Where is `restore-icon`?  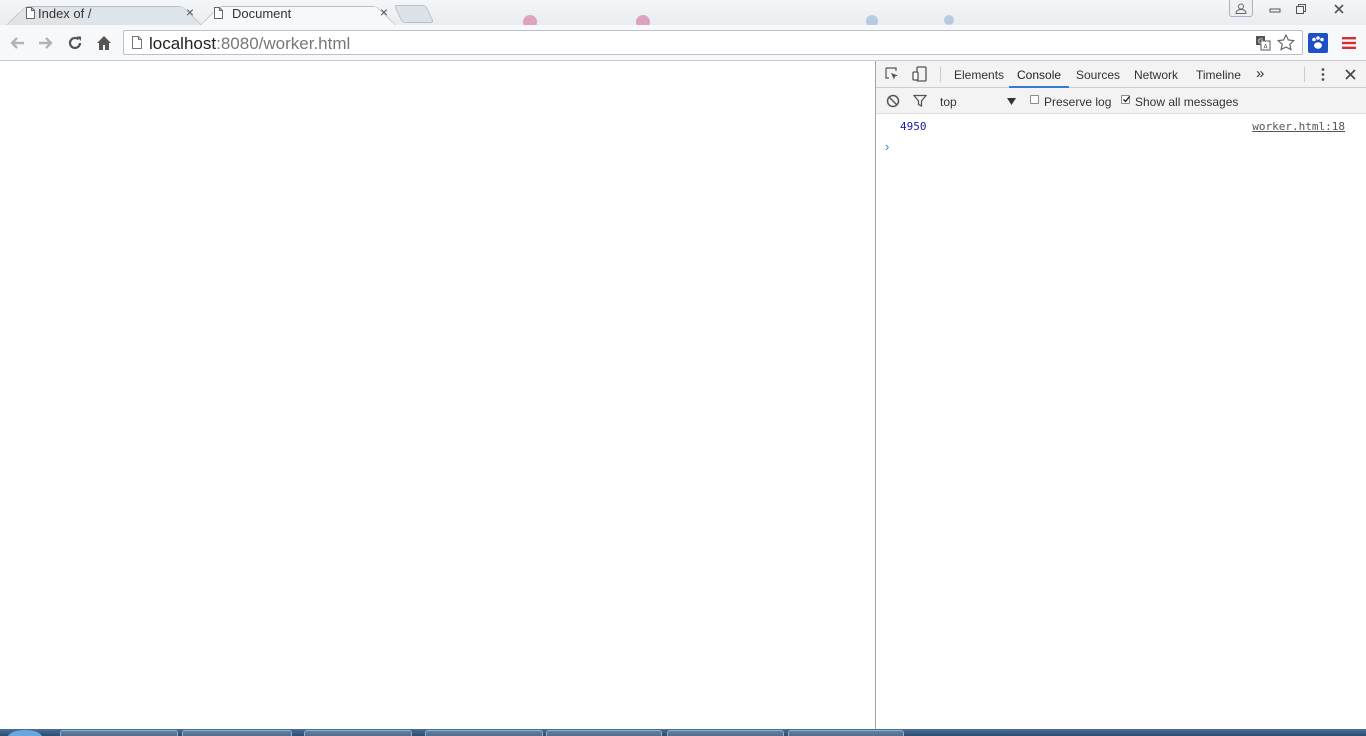
restore-icon is located at coordinates (1301, 9).